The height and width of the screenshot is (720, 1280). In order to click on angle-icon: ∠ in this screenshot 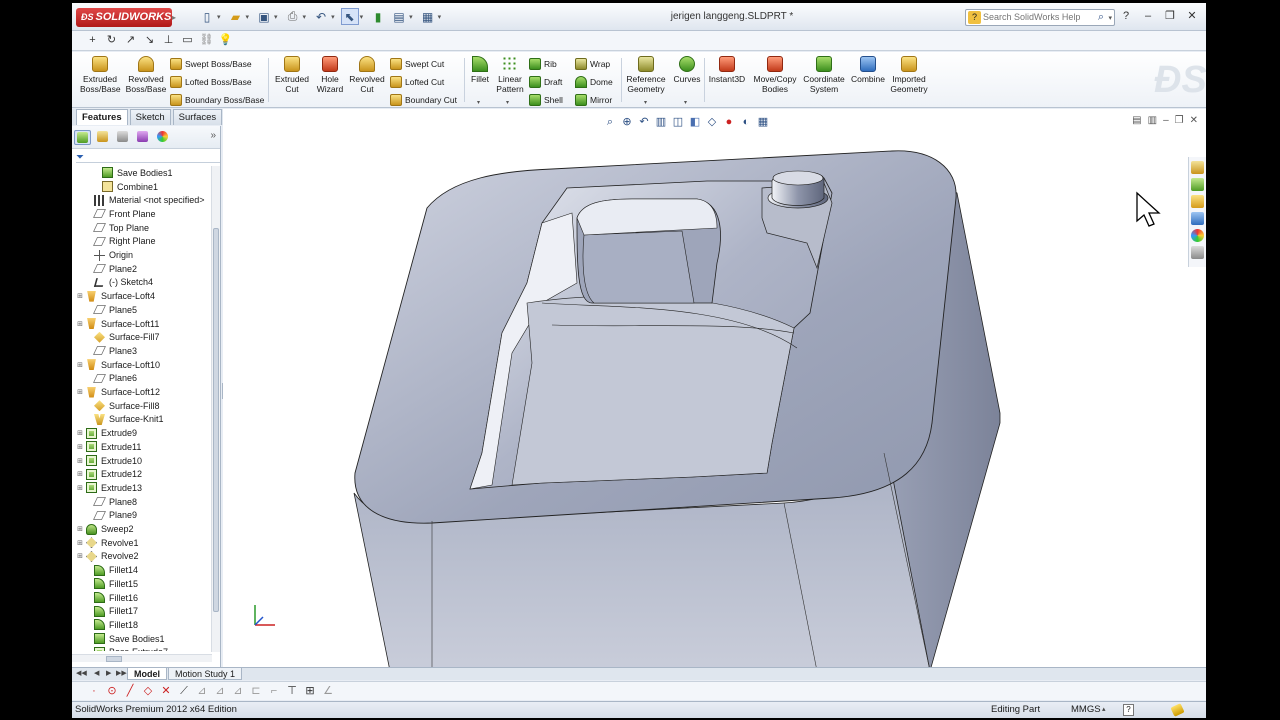, I will do `click(328, 691)`.